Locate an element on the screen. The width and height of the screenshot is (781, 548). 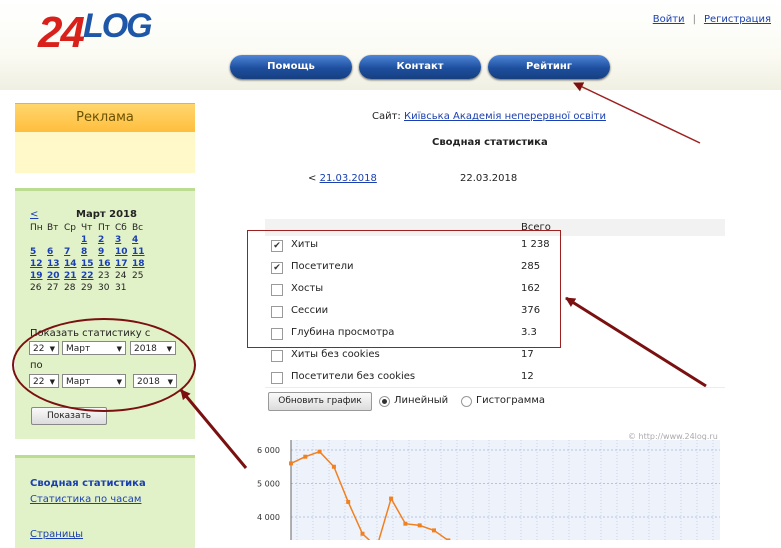
arrow-to-dates is located at coordinates (213, 429).